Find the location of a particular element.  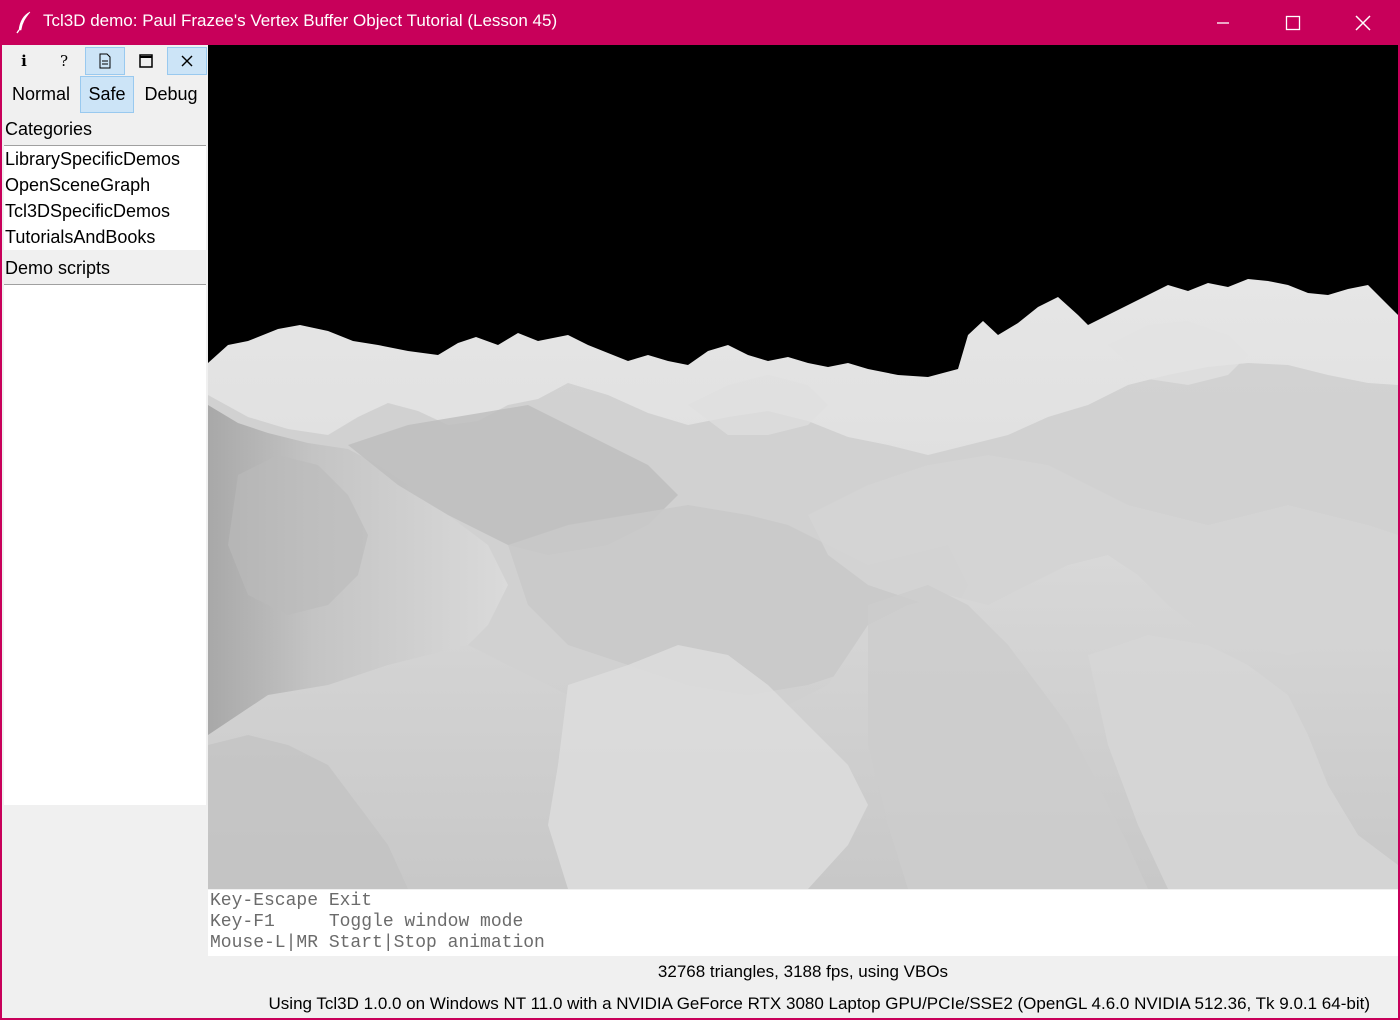

document-button is located at coordinates (105, 61).